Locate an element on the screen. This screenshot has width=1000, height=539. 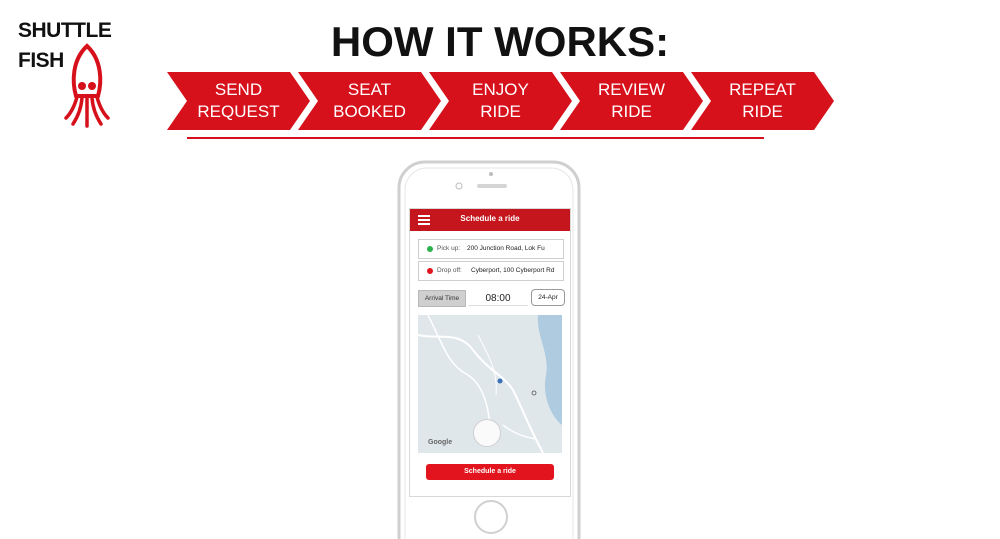
step-label-line1: REVIEW is located at coordinates (631, 89).